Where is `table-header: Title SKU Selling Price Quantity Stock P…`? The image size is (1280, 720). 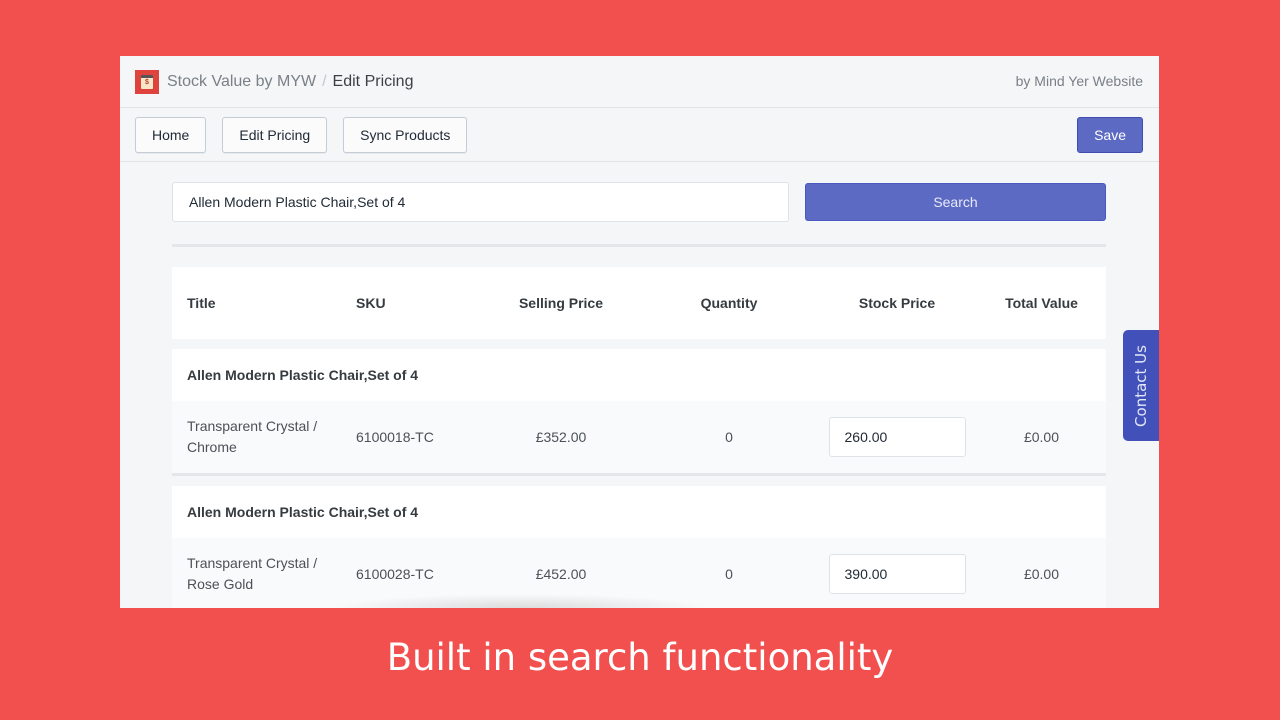 table-header: Title SKU Selling Price Quantity Stock P… is located at coordinates (639, 303).